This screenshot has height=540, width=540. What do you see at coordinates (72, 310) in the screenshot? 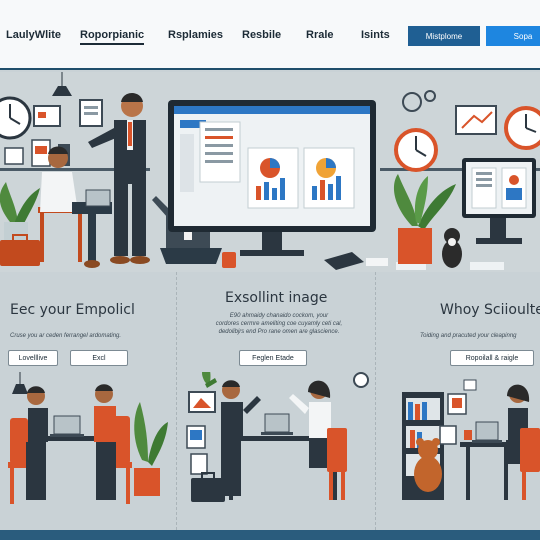
I see `section-title: Eec your Empolicl` at bounding box center [72, 310].